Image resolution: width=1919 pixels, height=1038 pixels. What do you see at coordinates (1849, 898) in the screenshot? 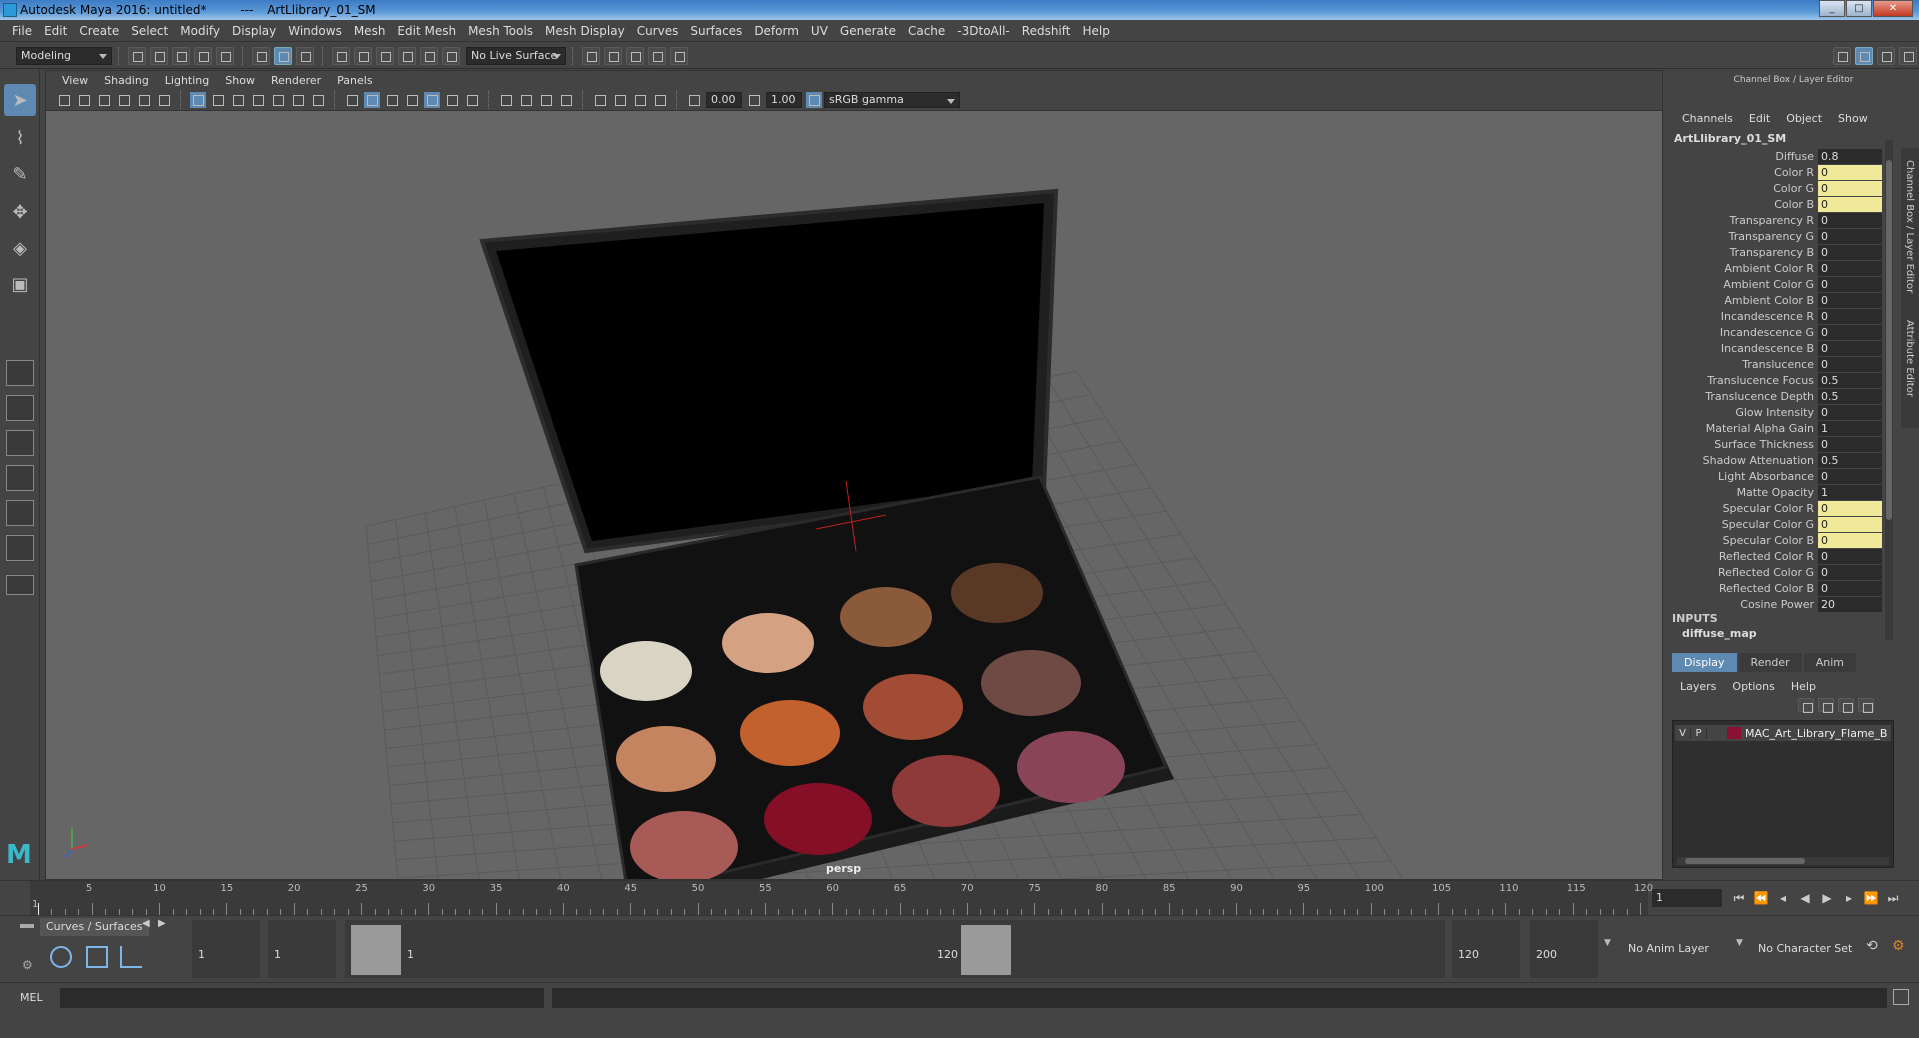
I see `step-forward-frame-icon: ▸` at bounding box center [1849, 898].